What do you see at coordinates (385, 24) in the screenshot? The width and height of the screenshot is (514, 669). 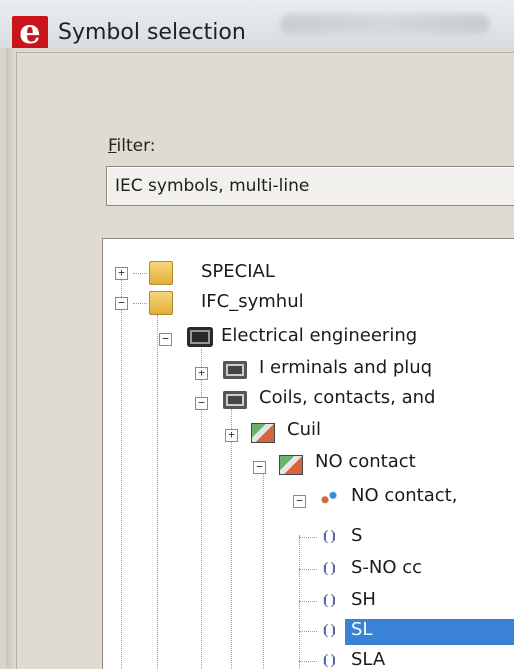 I see `title-bar-blurred-area` at bounding box center [385, 24].